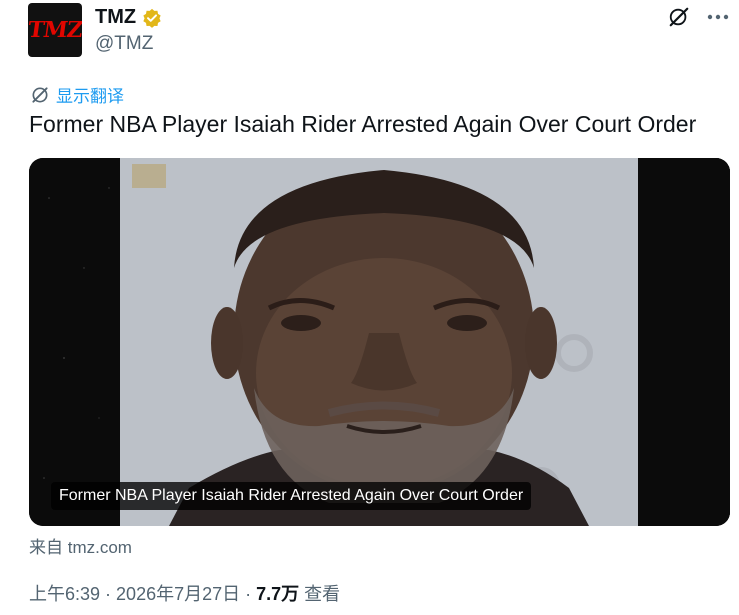 Image resolution: width=739 pixels, height=615 pixels. Describe the element at coordinates (278, 594) in the screenshot. I see `view-count: 7.7万` at that location.